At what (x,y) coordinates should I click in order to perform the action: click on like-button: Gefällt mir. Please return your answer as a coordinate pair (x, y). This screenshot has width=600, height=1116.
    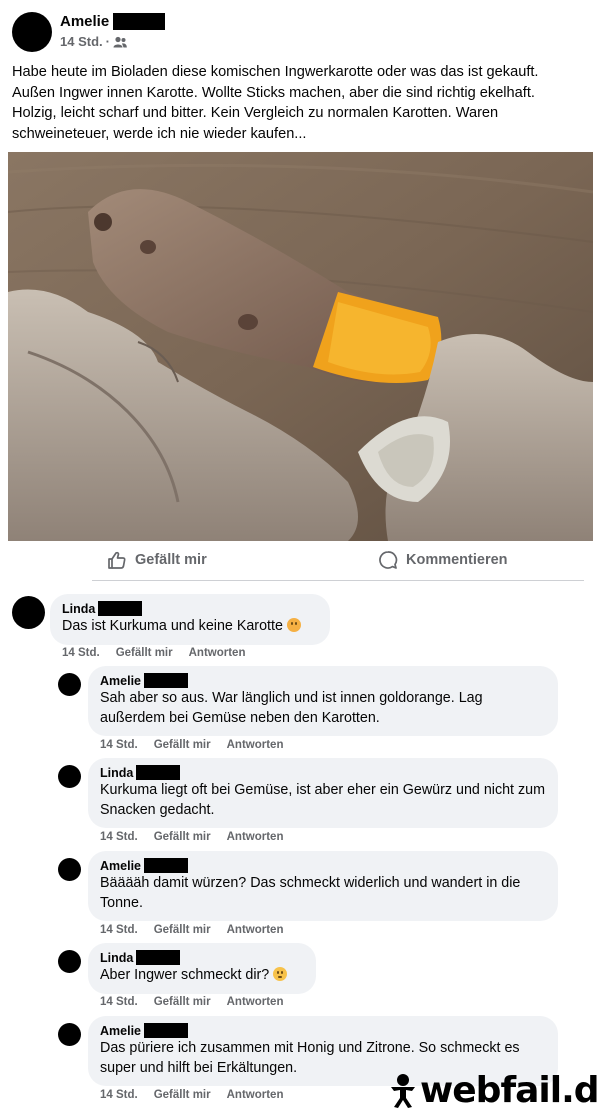
    Looking at the image, I should click on (157, 560).